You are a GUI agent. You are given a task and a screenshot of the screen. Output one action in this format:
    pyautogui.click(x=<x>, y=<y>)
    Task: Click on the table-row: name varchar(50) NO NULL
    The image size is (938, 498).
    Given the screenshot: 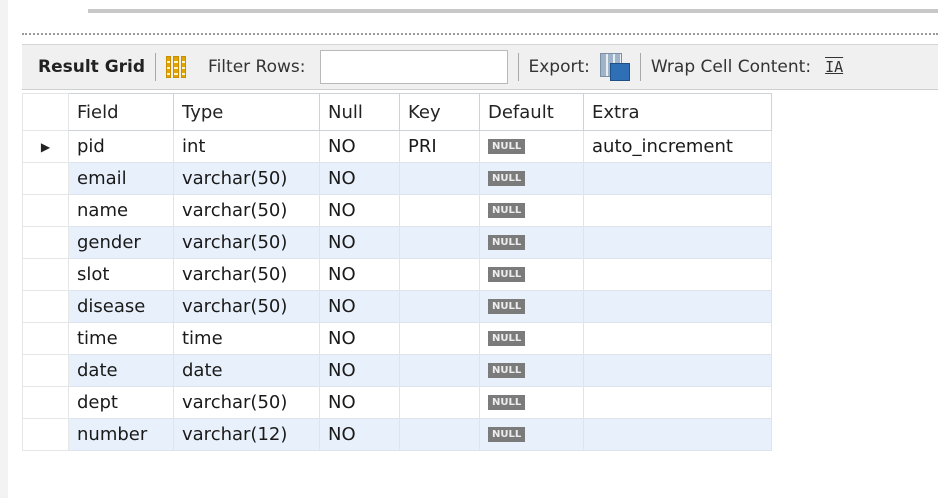 What is the action you would take?
    pyautogui.click(x=397, y=210)
    